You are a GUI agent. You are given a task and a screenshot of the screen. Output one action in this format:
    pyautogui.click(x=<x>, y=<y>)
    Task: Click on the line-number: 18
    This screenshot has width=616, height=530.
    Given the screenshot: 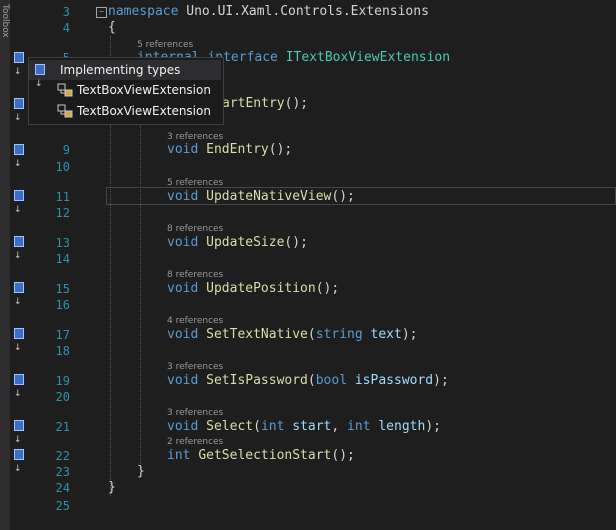 What is the action you would take?
    pyautogui.click(x=62, y=351)
    